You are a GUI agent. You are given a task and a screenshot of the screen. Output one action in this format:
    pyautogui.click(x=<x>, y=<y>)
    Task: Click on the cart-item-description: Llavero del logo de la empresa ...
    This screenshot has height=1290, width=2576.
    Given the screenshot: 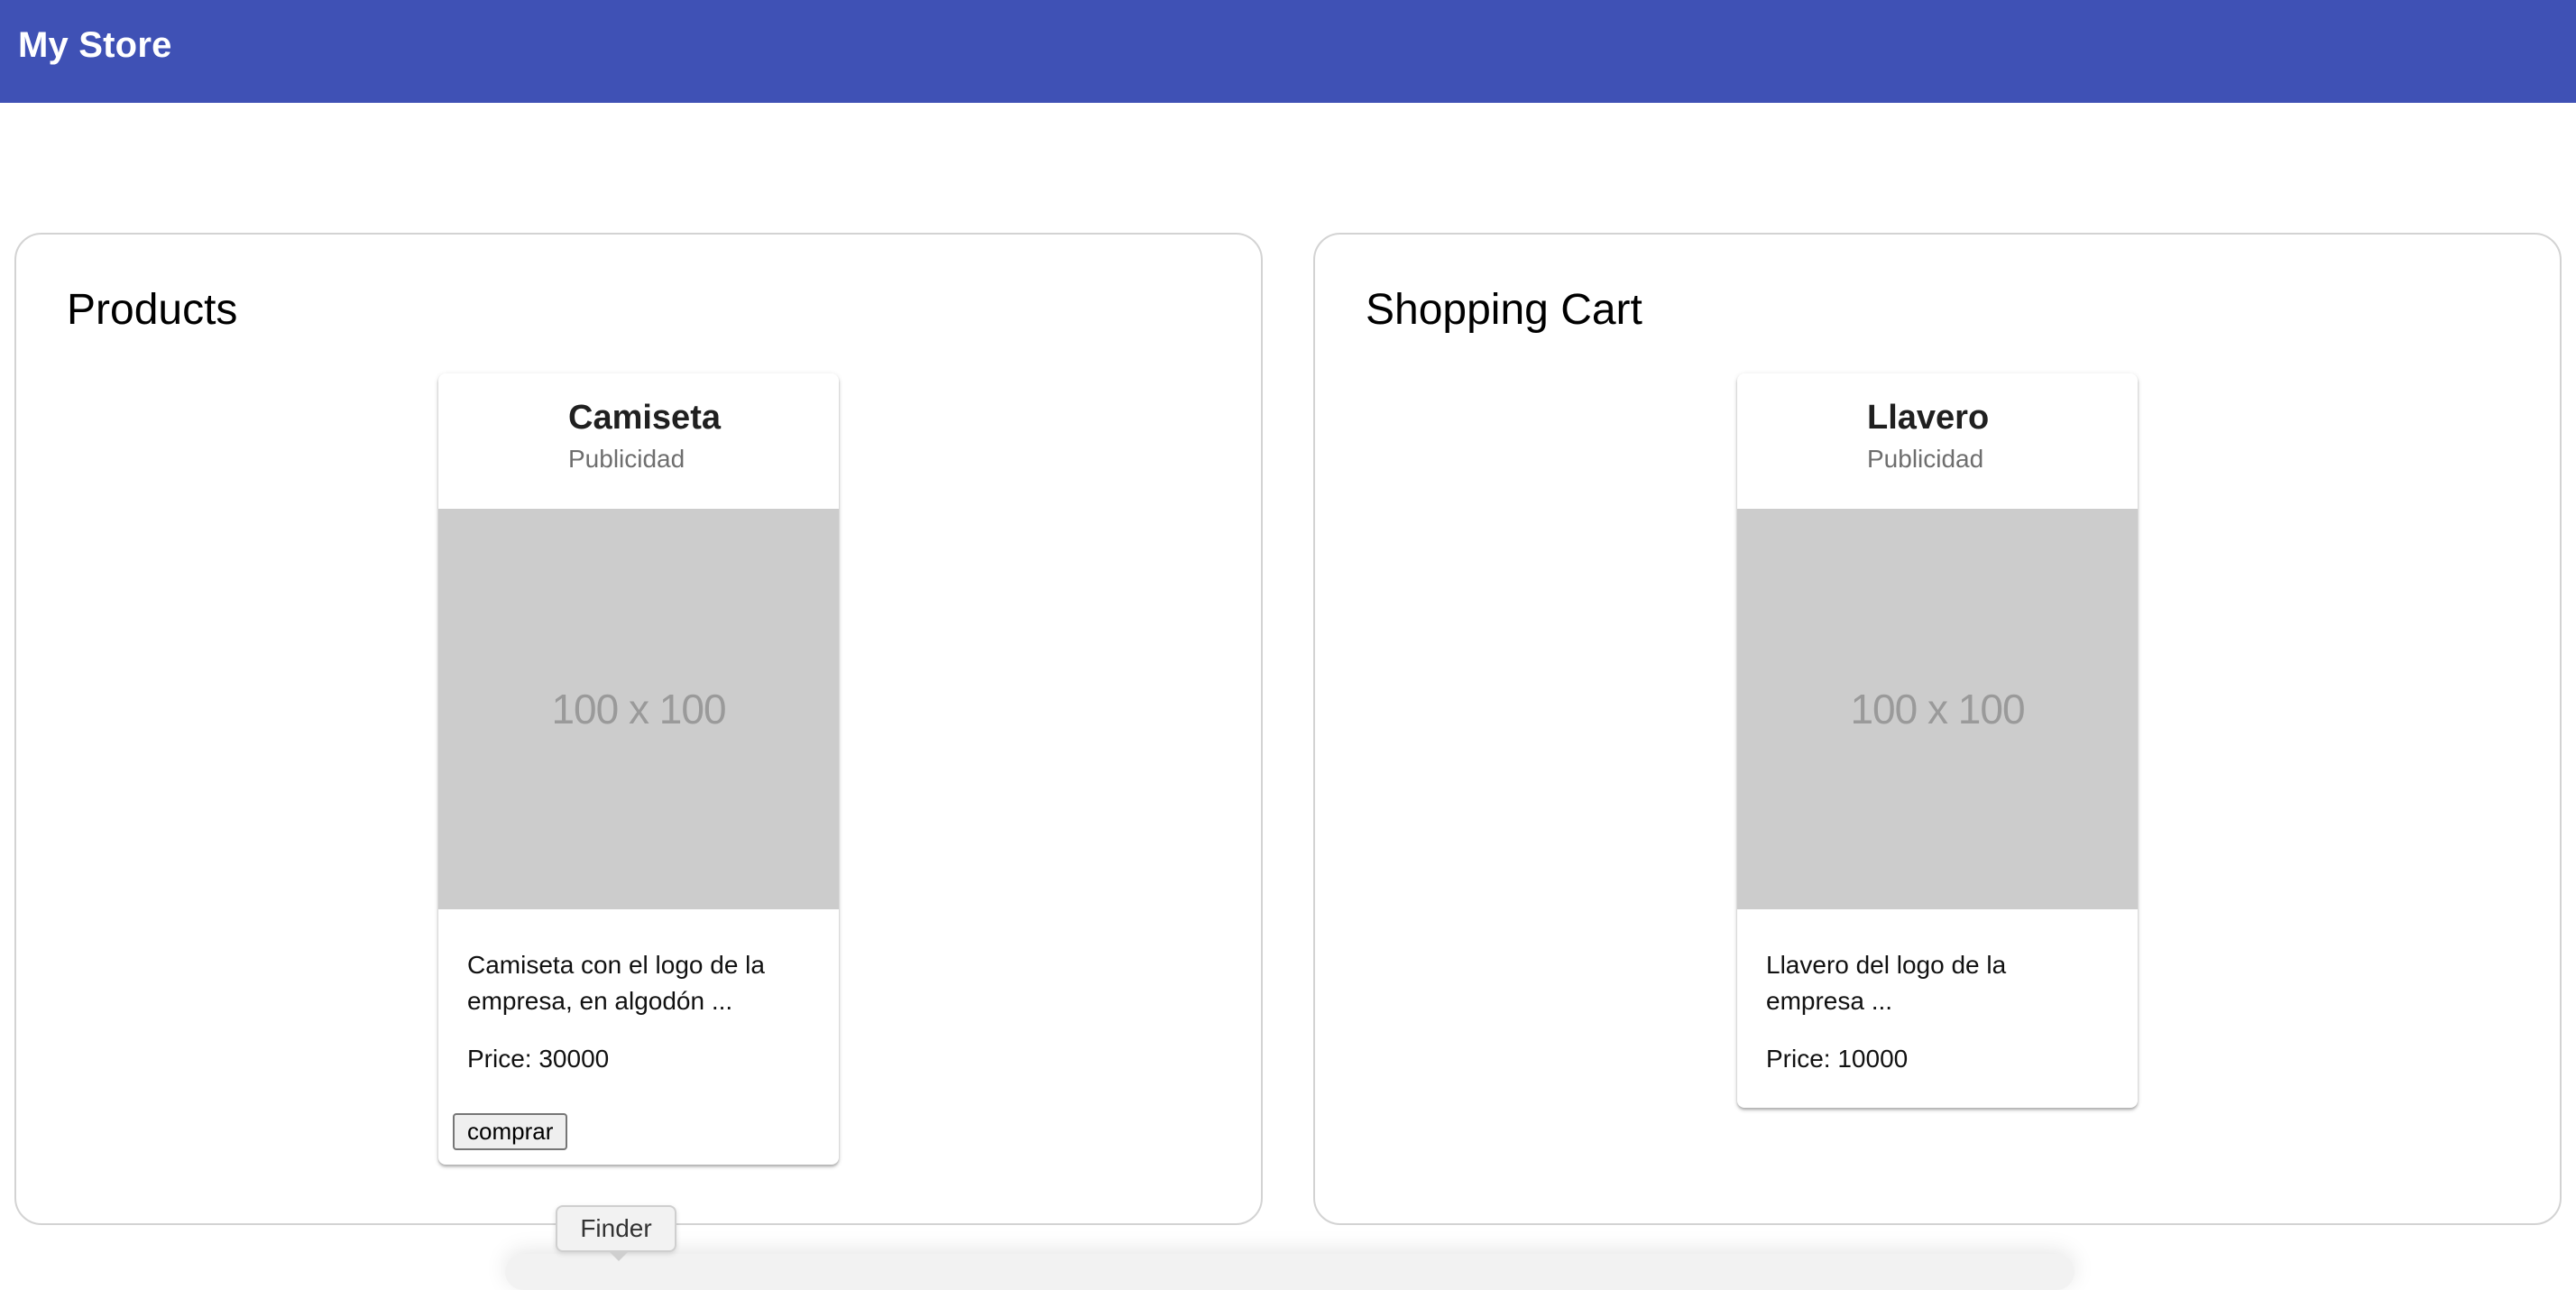 What is the action you would take?
    pyautogui.click(x=1886, y=983)
    